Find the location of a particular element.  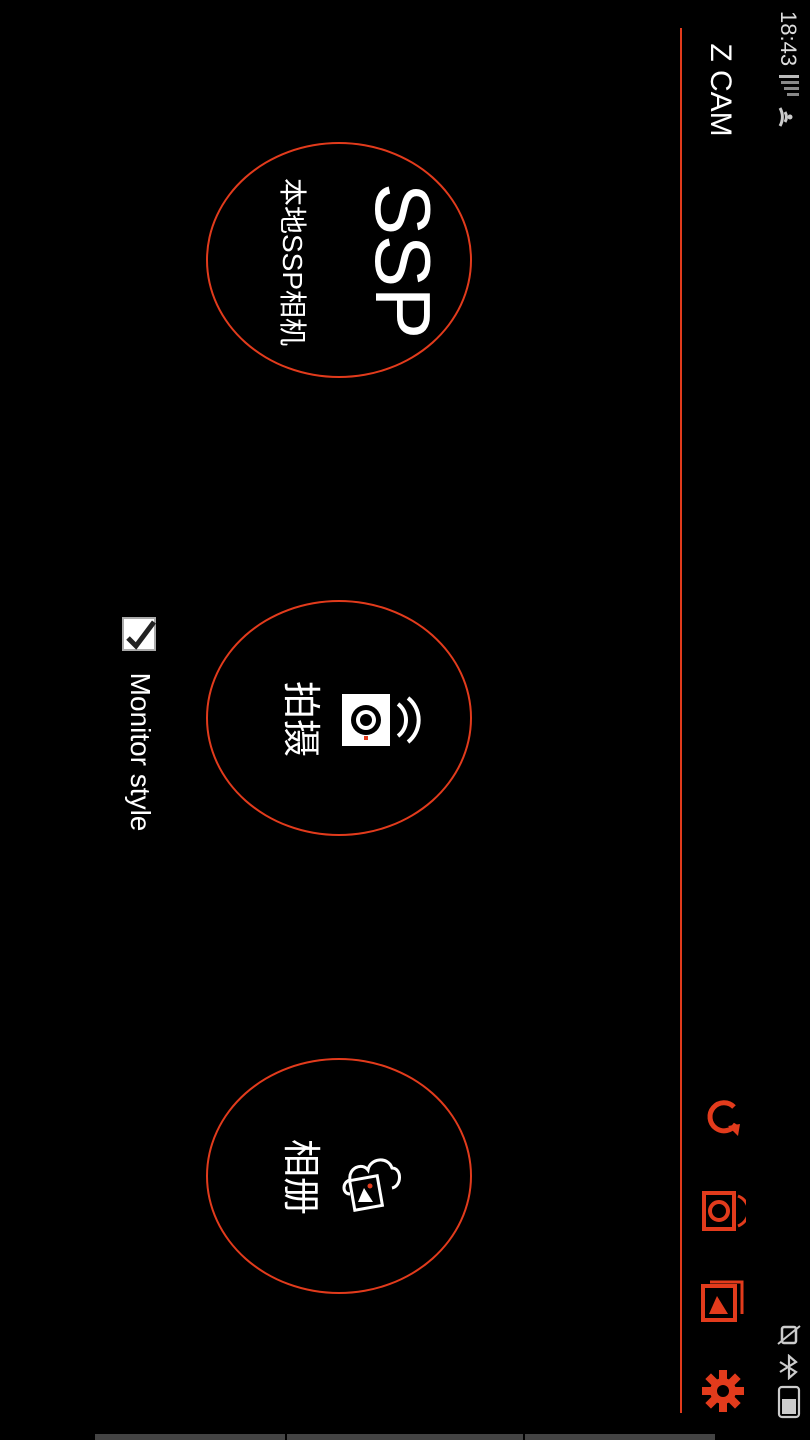

album-button: 相册 is located at coordinates (339, 1176).